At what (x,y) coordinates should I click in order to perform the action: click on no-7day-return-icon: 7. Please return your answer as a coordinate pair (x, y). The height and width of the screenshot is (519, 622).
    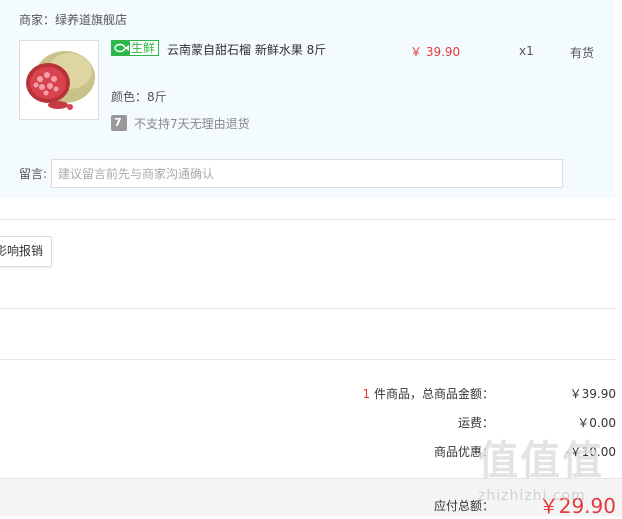
    Looking at the image, I should click on (119, 123).